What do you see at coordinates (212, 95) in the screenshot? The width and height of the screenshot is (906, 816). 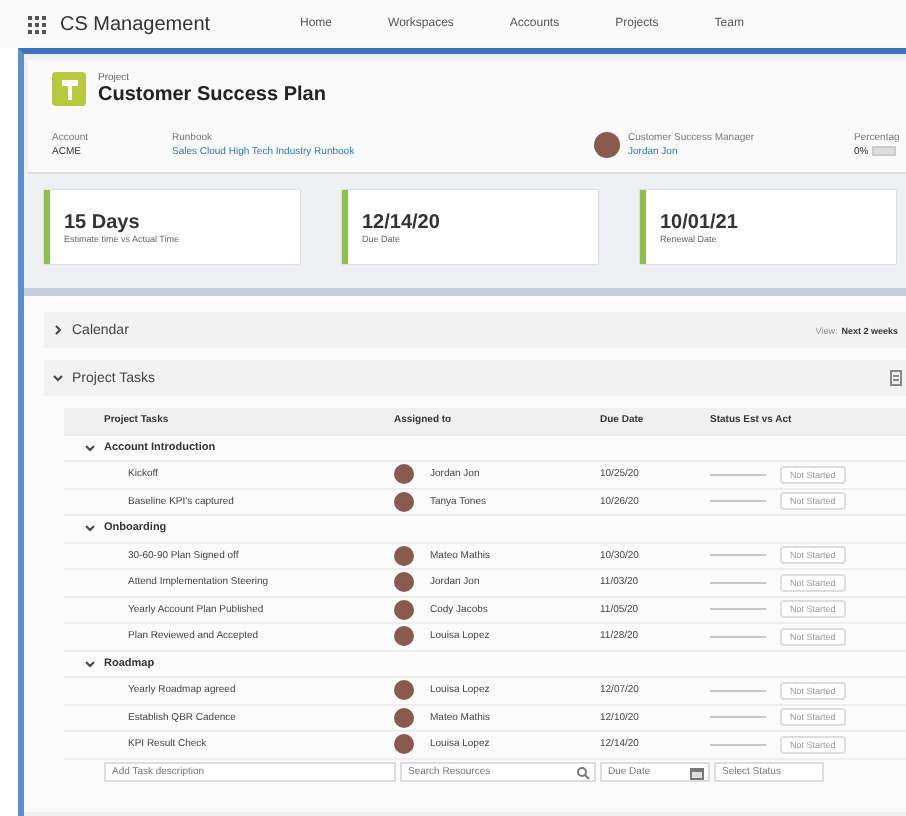 I see `record-title: Customer Success Plan` at bounding box center [212, 95].